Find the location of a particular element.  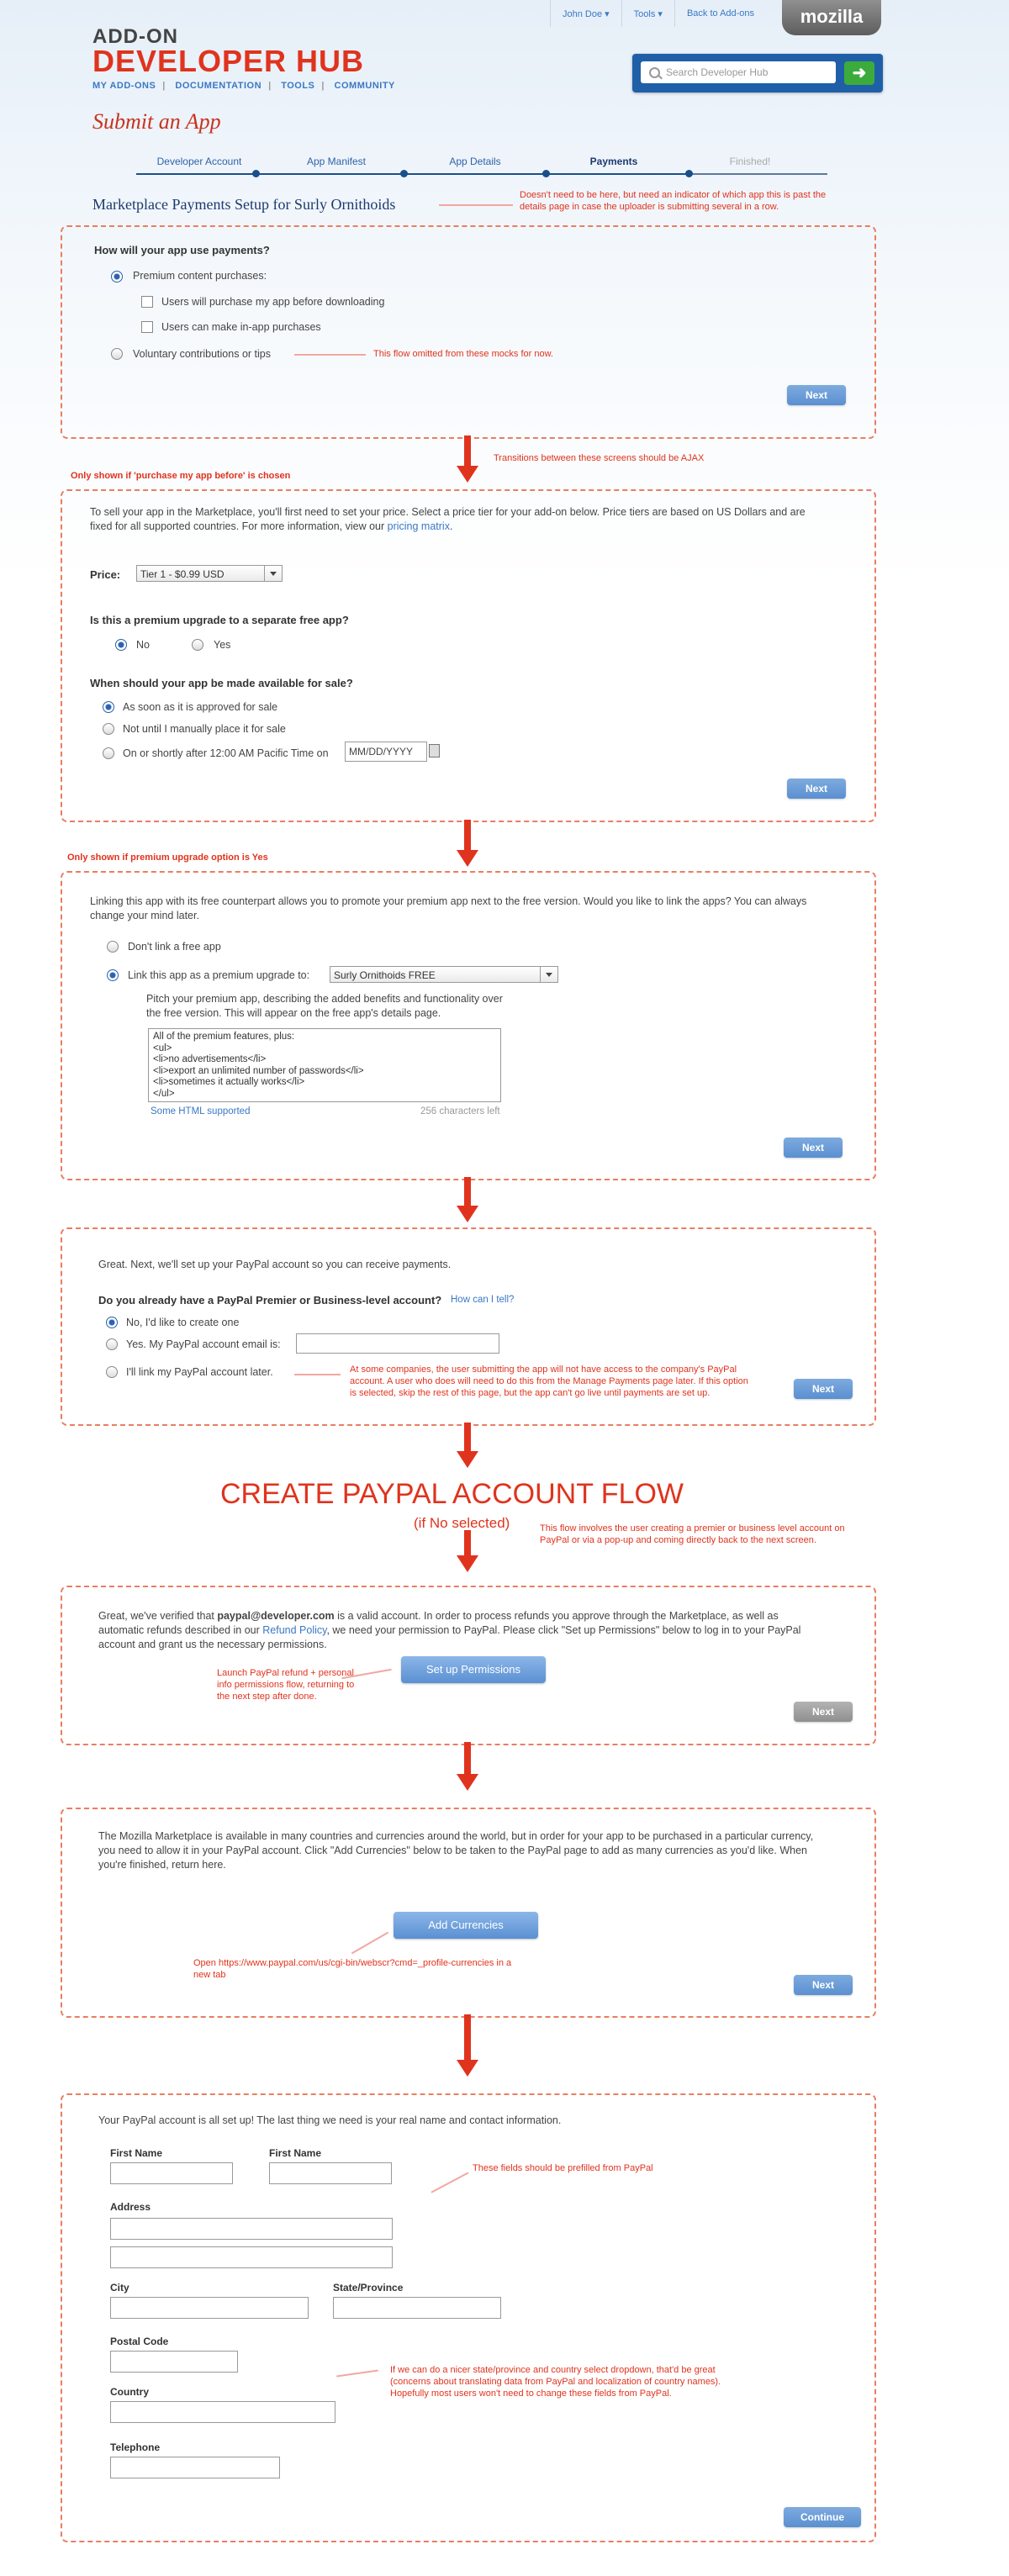

voluntary-radio is located at coordinates (117, 354).